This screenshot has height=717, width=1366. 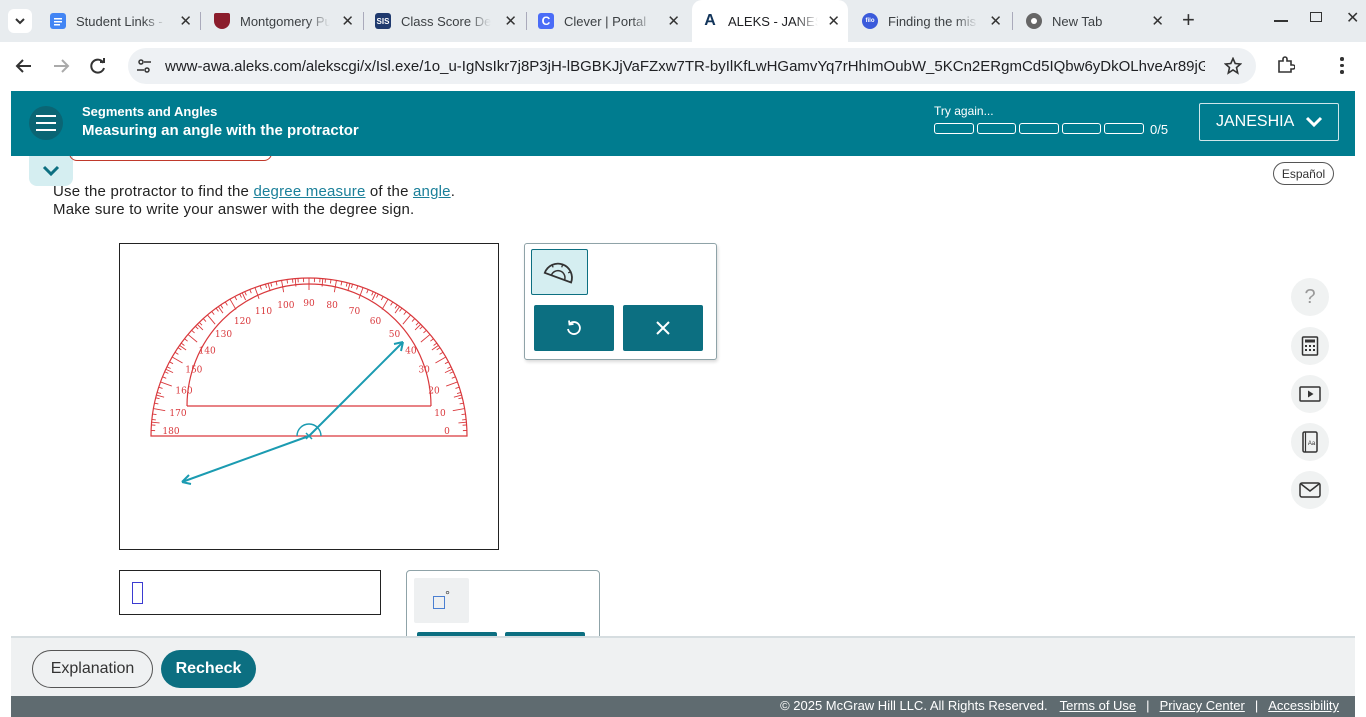 What do you see at coordinates (1310, 490) in the screenshot?
I see `message-button` at bounding box center [1310, 490].